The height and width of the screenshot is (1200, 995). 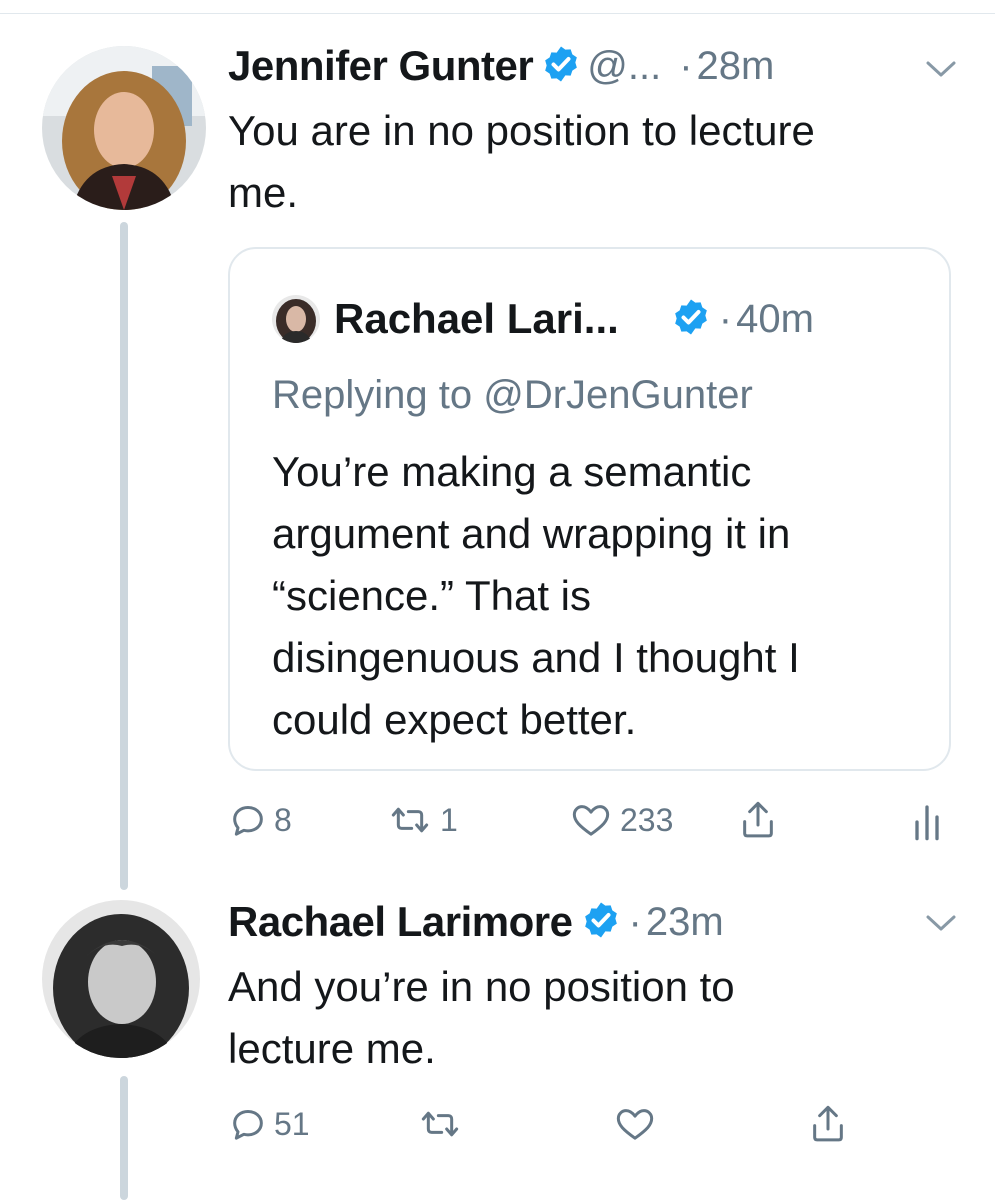 What do you see at coordinates (431, 595) in the screenshot?
I see `quoted-text-line: “science.” That is` at bounding box center [431, 595].